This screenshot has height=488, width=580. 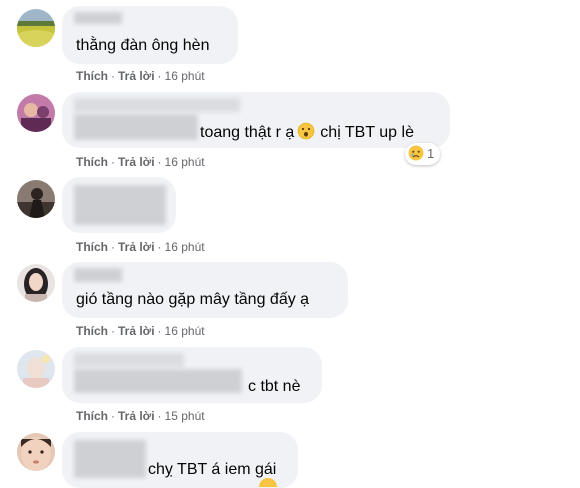 What do you see at coordinates (205, 290) in the screenshot?
I see `comment-bubble: gió tầng nào gặp mây tầng đấy ạ` at bounding box center [205, 290].